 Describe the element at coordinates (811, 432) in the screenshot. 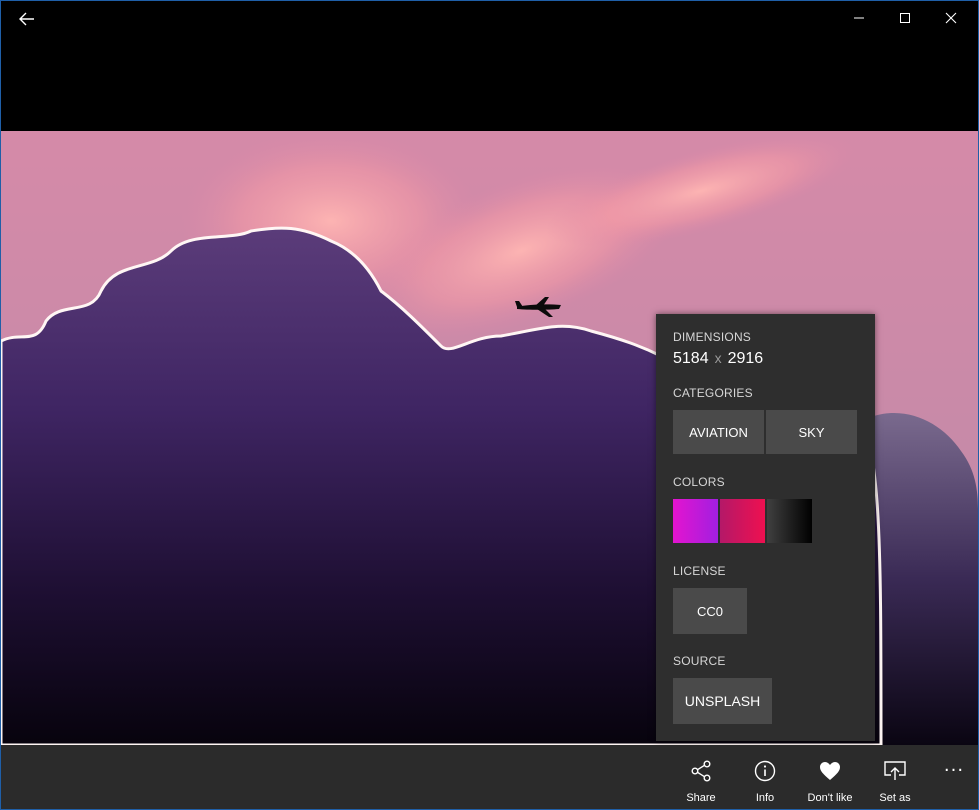

I see `category-chip-sky: SKY` at that location.